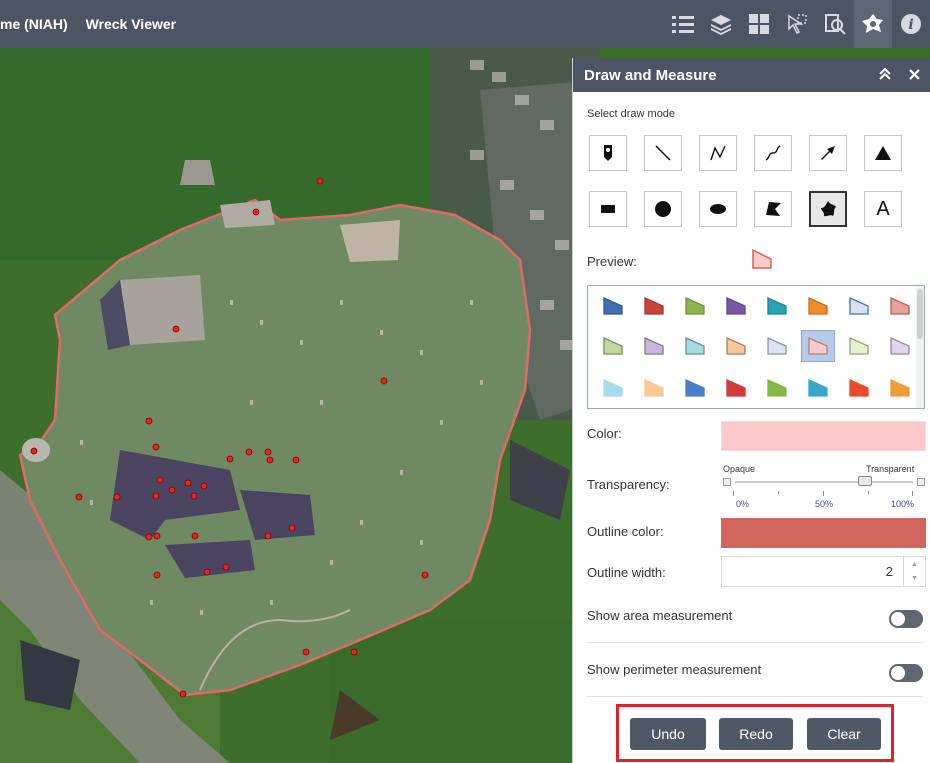  I want to click on outline-color-picker, so click(823, 533).